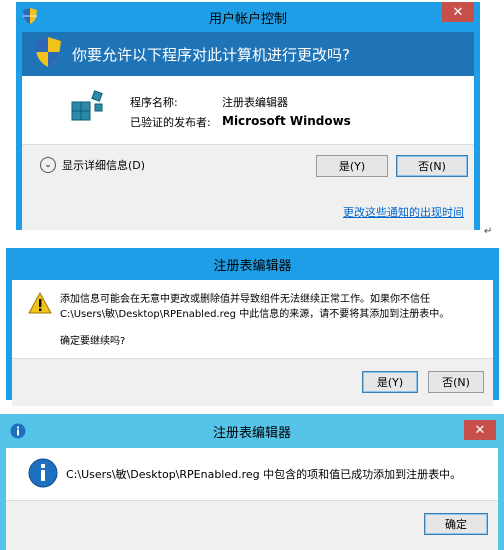 The height and width of the screenshot is (550, 504). What do you see at coordinates (209, 102) in the screenshot?
I see `program-name-row: 程序名称: 注册表编辑器` at bounding box center [209, 102].